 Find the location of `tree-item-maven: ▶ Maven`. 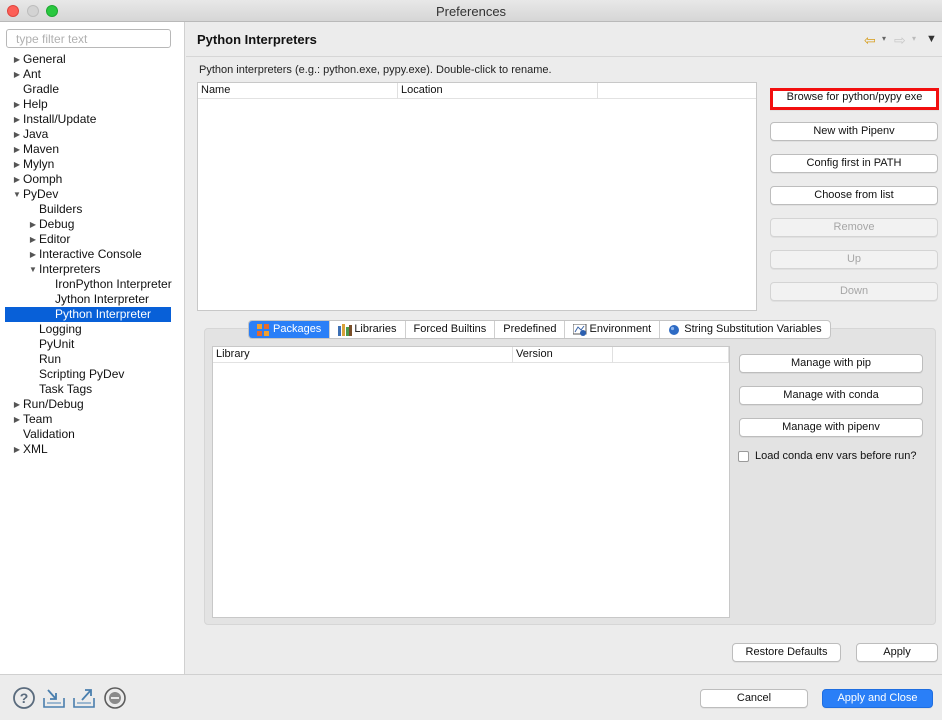

tree-item-maven: ▶ Maven is located at coordinates (92, 149).